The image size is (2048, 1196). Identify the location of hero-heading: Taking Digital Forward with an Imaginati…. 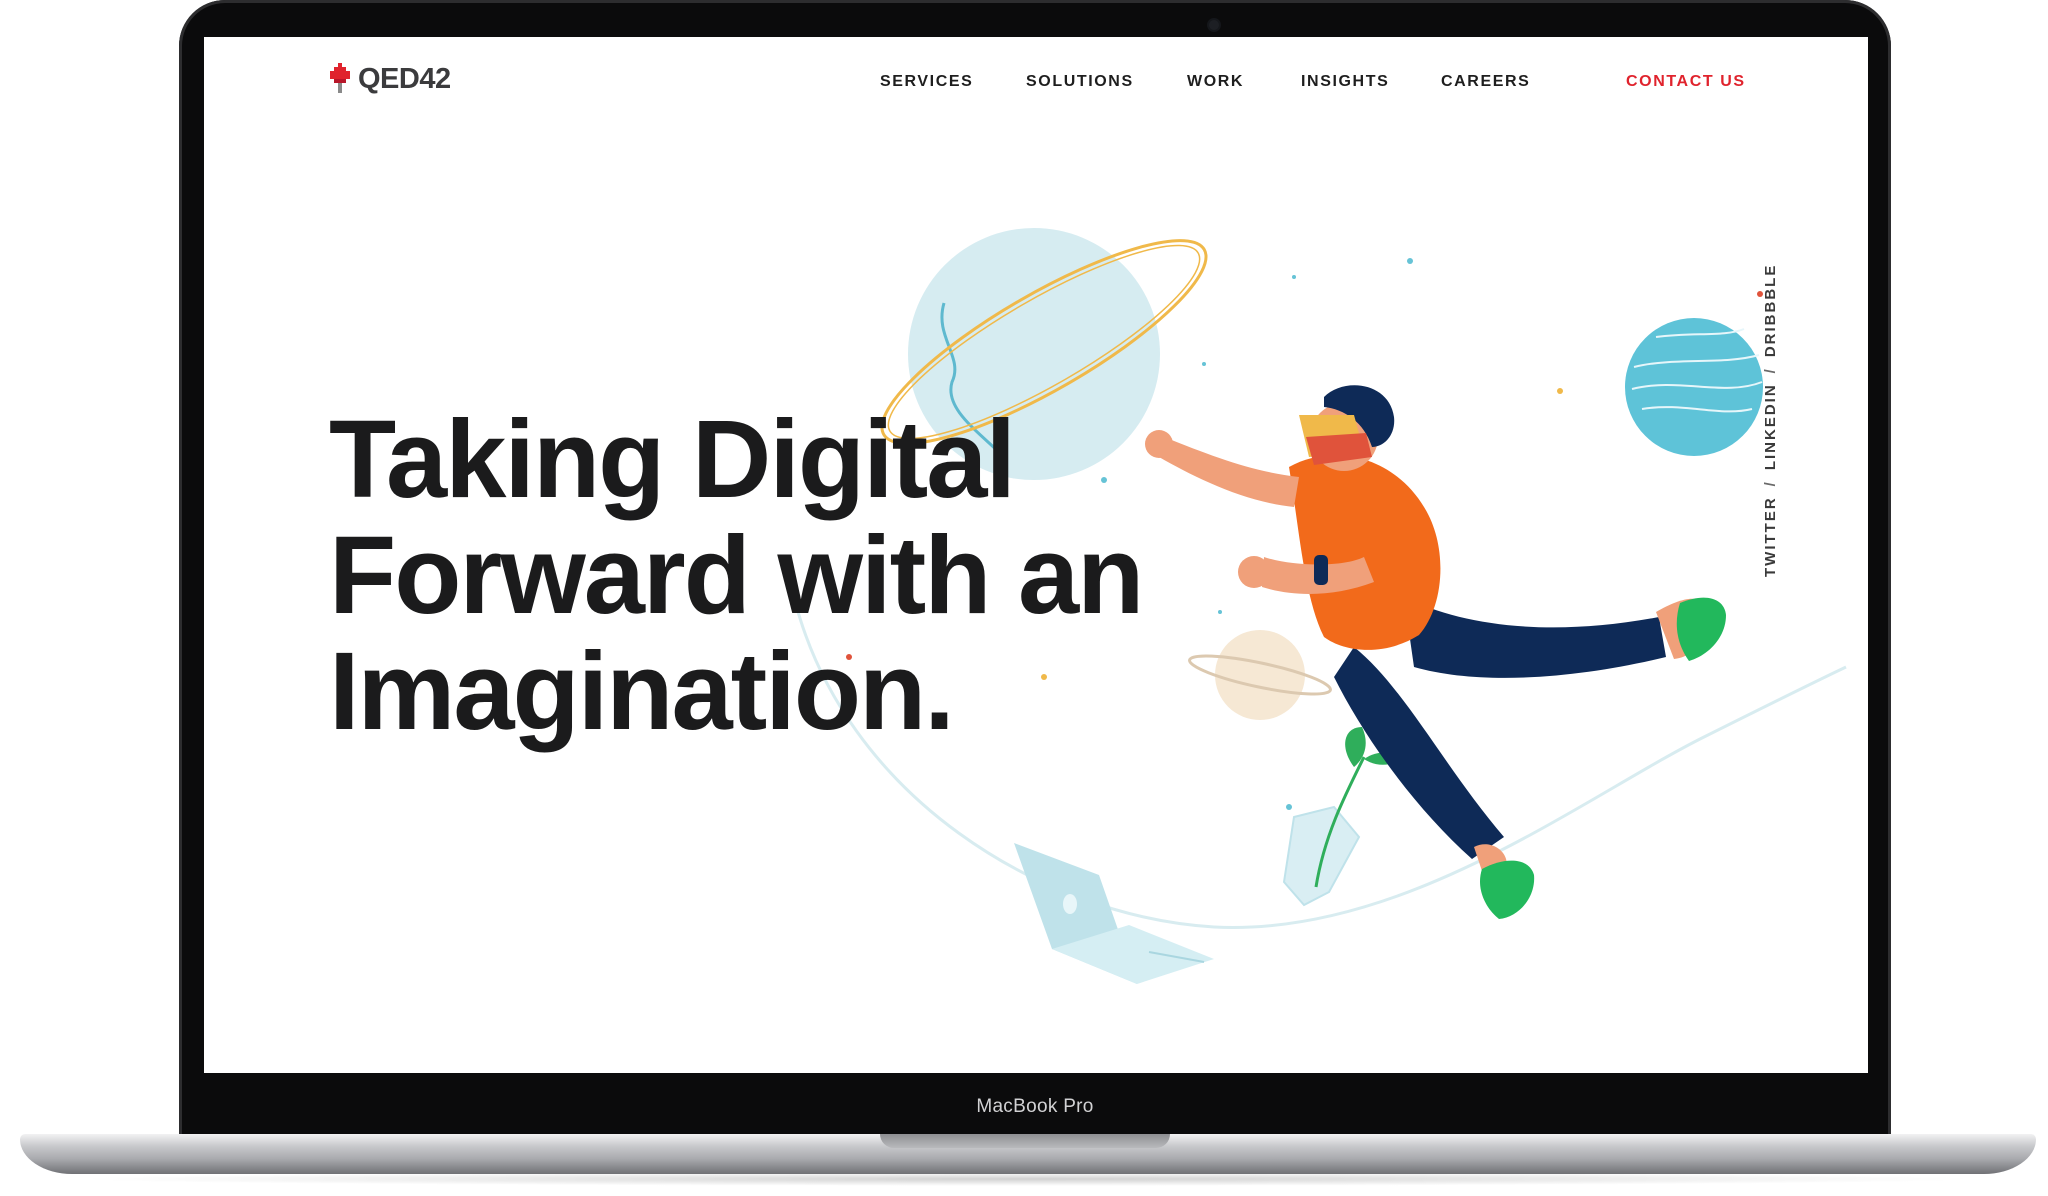
(769, 576).